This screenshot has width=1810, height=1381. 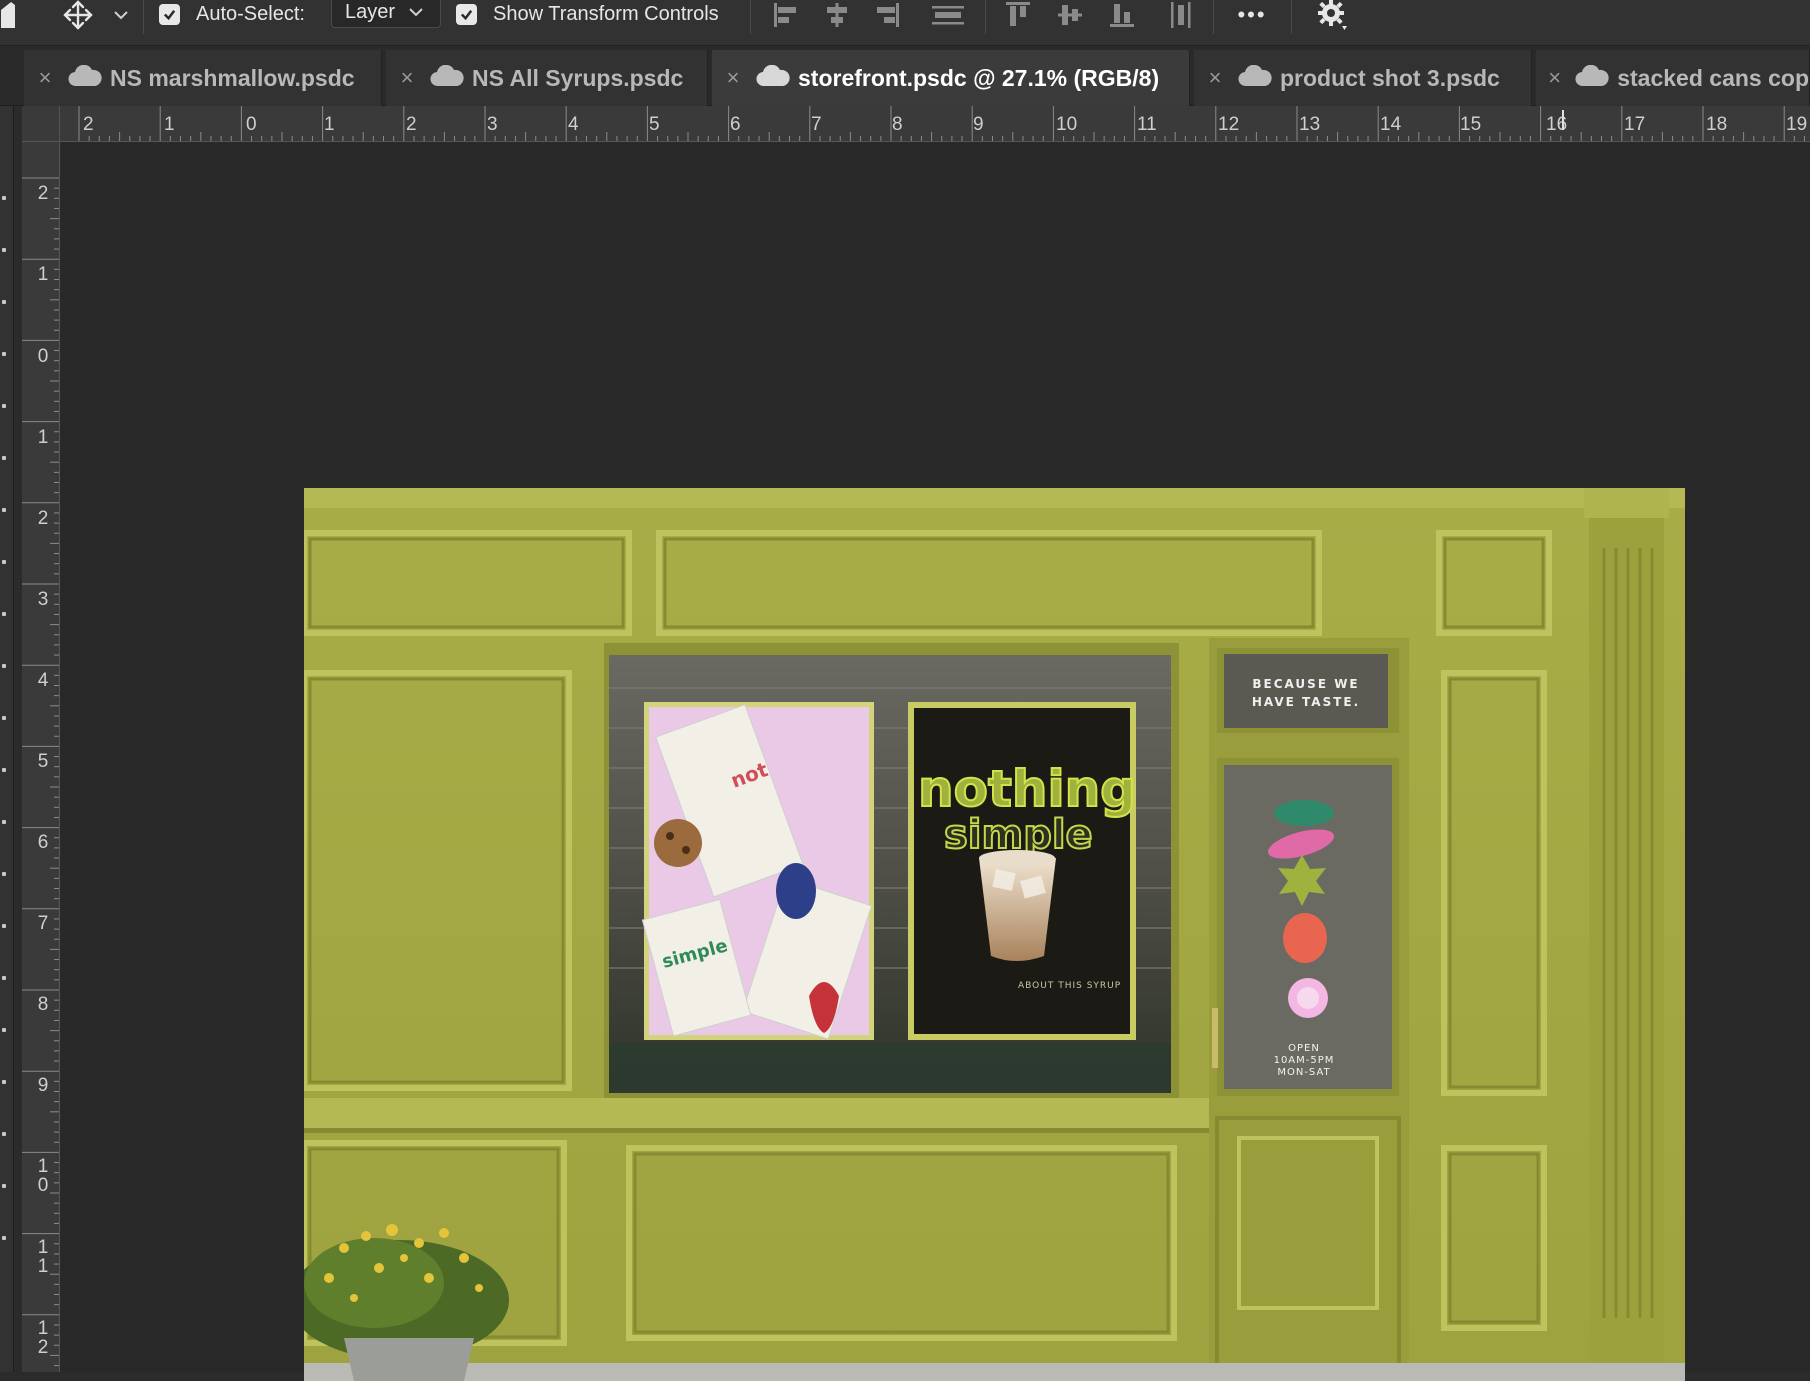 I want to click on auto-select-target-dropdown: Layer, so click(x=386, y=14).